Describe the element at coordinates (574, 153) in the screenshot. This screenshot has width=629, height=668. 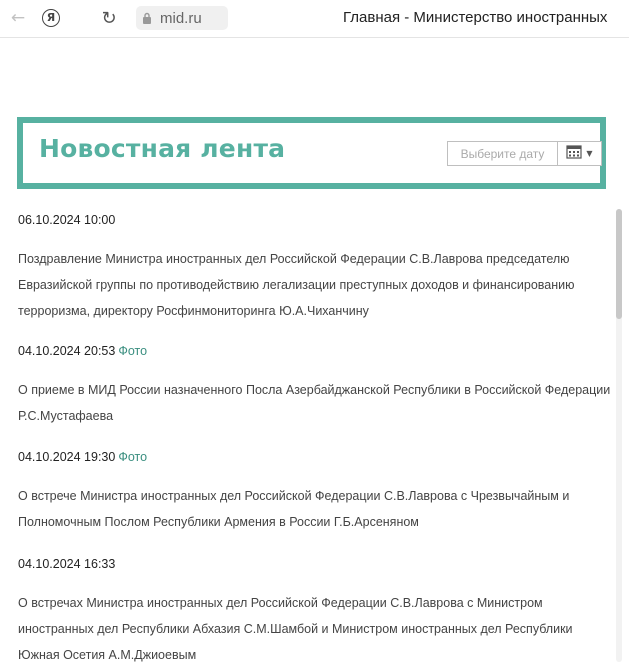
I see `calendar-icon` at that location.